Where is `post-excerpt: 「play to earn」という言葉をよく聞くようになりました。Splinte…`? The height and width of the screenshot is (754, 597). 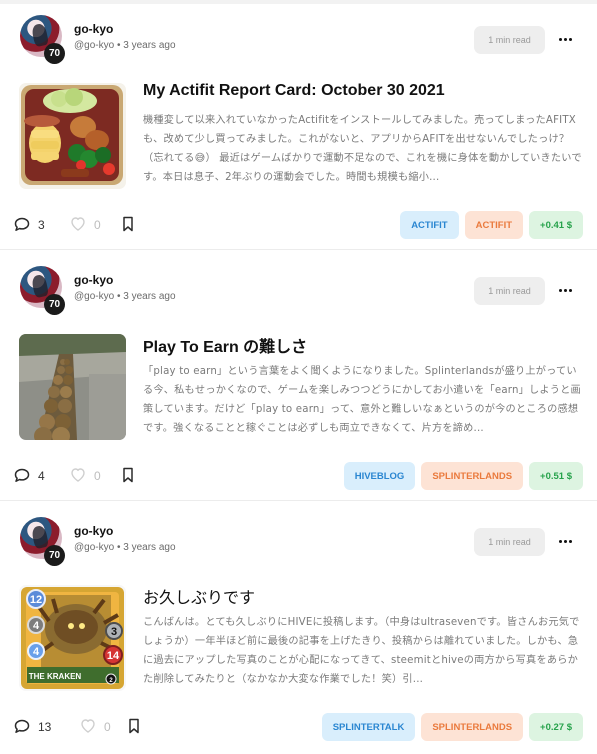 post-excerpt: 「play to earn」という言葉をよく聞くようになりました。Splinte… is located at coordinates (362, 400).